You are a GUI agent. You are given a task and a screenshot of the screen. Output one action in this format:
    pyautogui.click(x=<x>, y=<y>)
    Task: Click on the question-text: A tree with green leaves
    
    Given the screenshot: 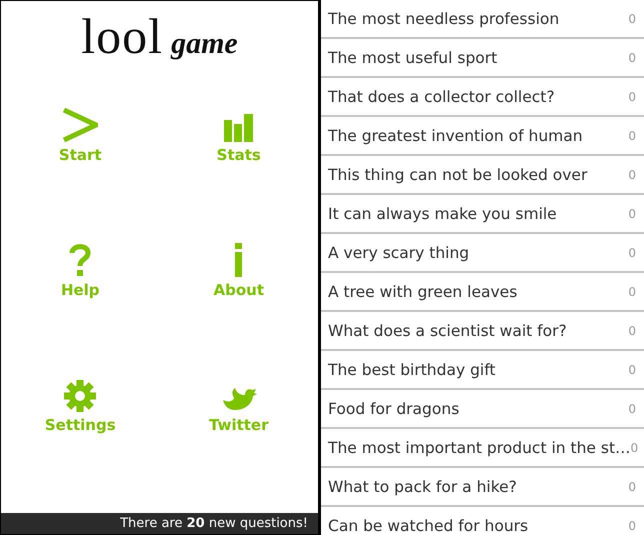 What is the action you would take?
    pyautogui.click(x=423, y=291)
    